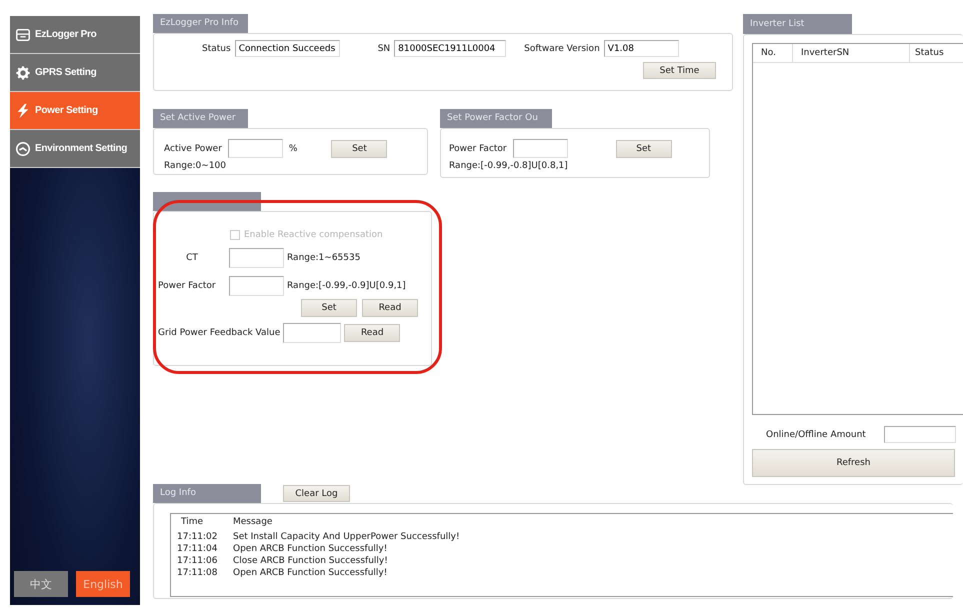 The image size is (963, 609). Describe the element at coordinates (192, 258) in the screenshot. I see `field-label: CT` at that location.